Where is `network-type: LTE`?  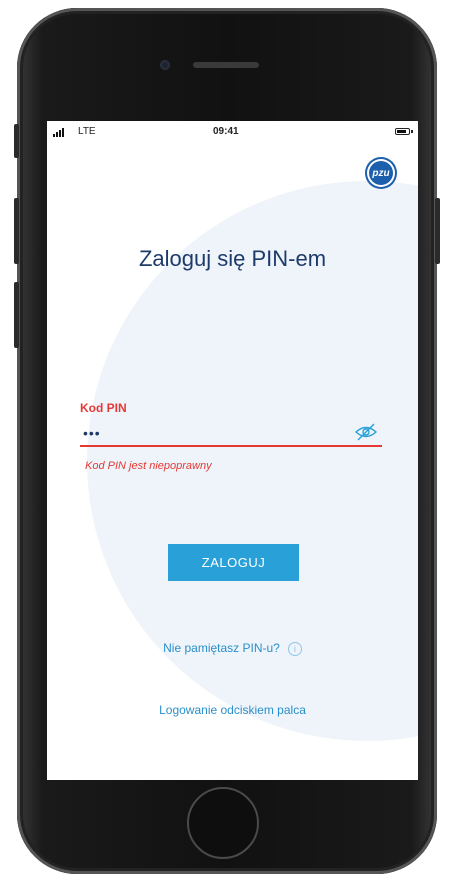
network-type: LTE is located at coordinates (87, 131).